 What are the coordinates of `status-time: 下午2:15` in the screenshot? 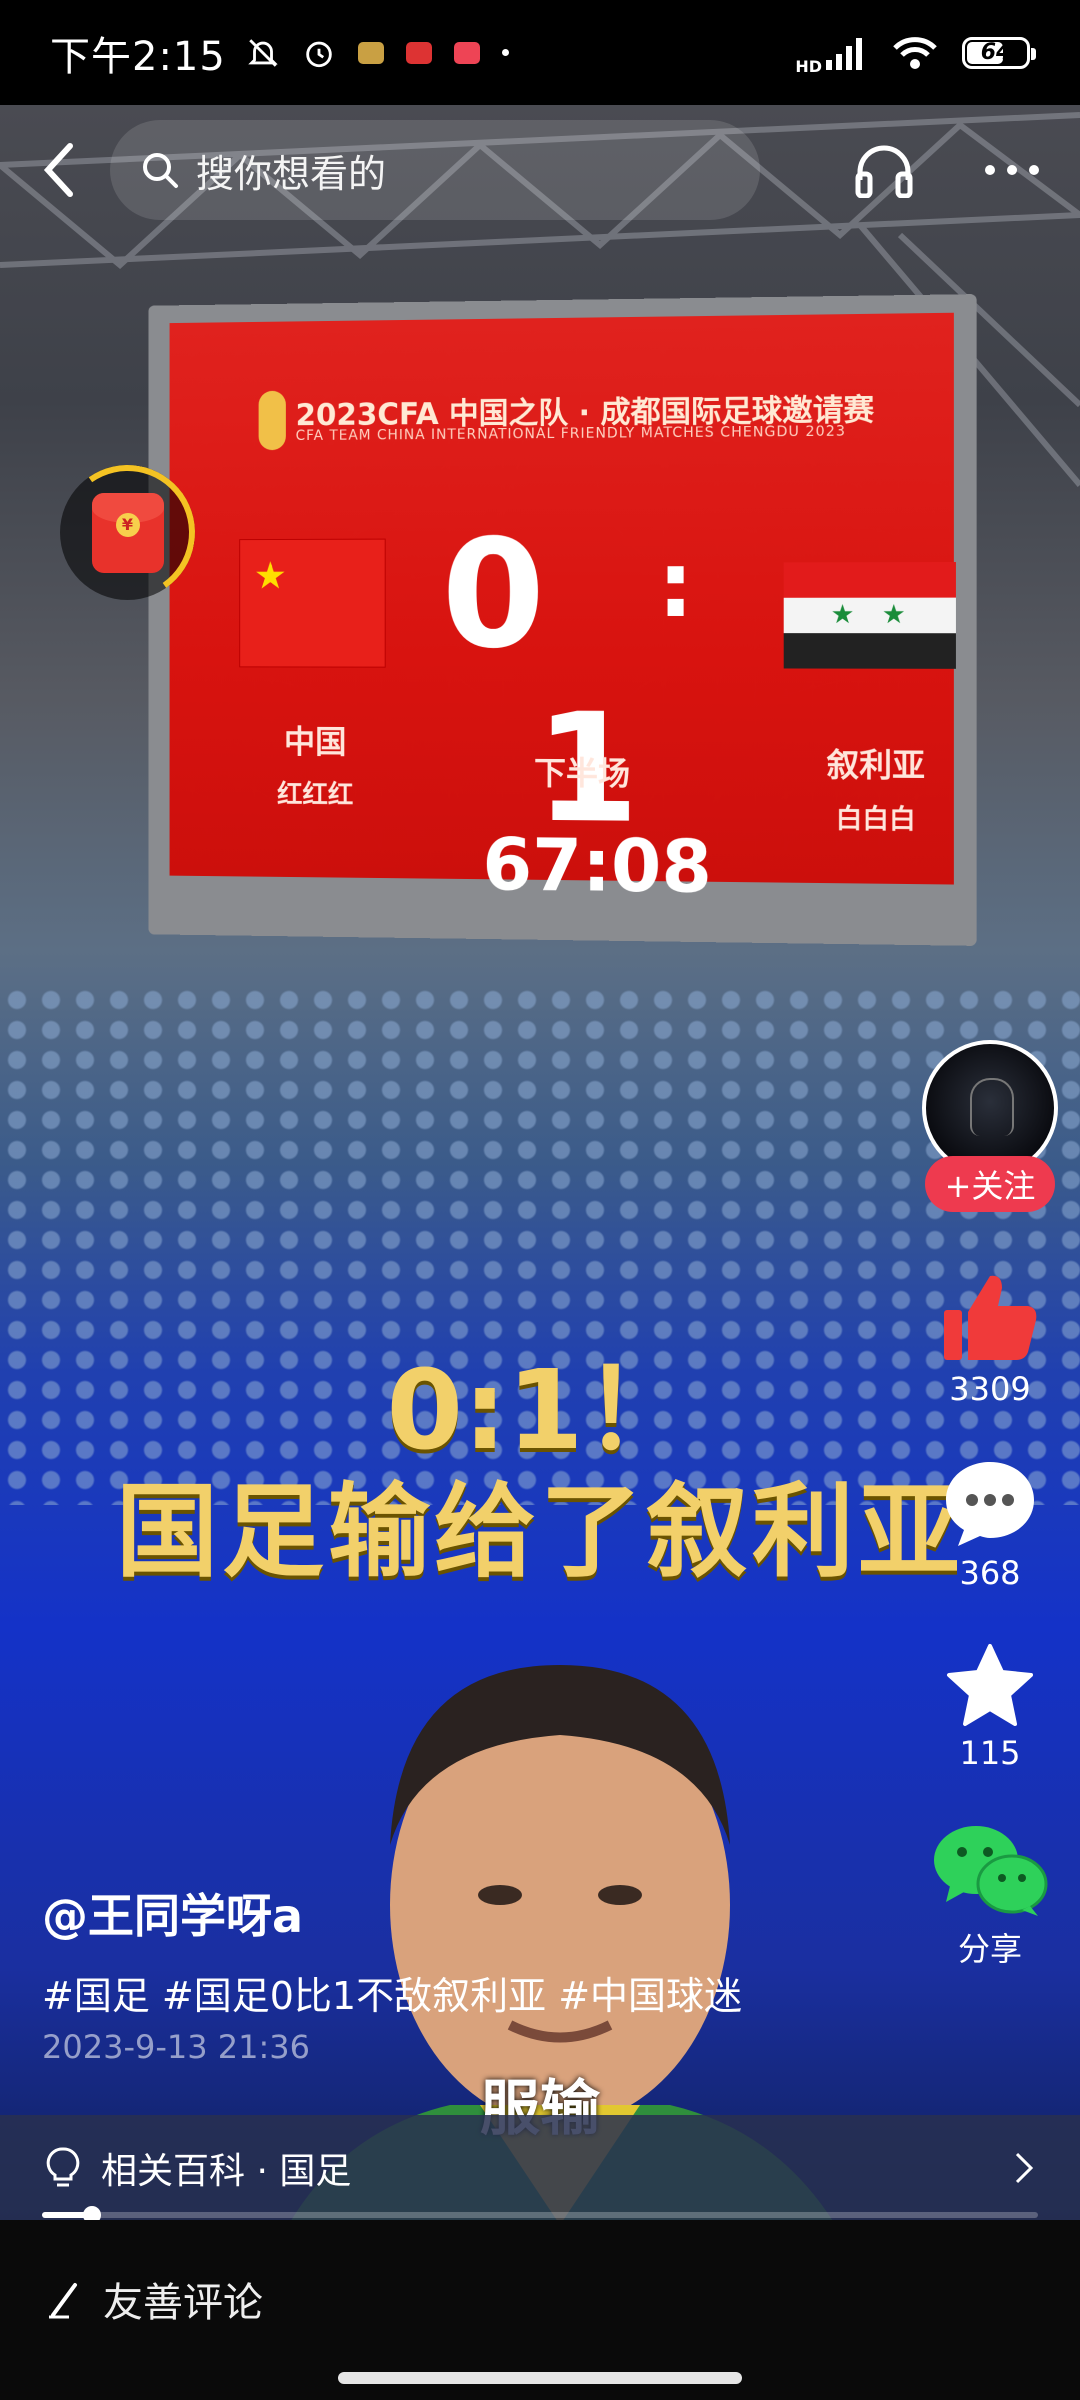 It's located at (138, 56).